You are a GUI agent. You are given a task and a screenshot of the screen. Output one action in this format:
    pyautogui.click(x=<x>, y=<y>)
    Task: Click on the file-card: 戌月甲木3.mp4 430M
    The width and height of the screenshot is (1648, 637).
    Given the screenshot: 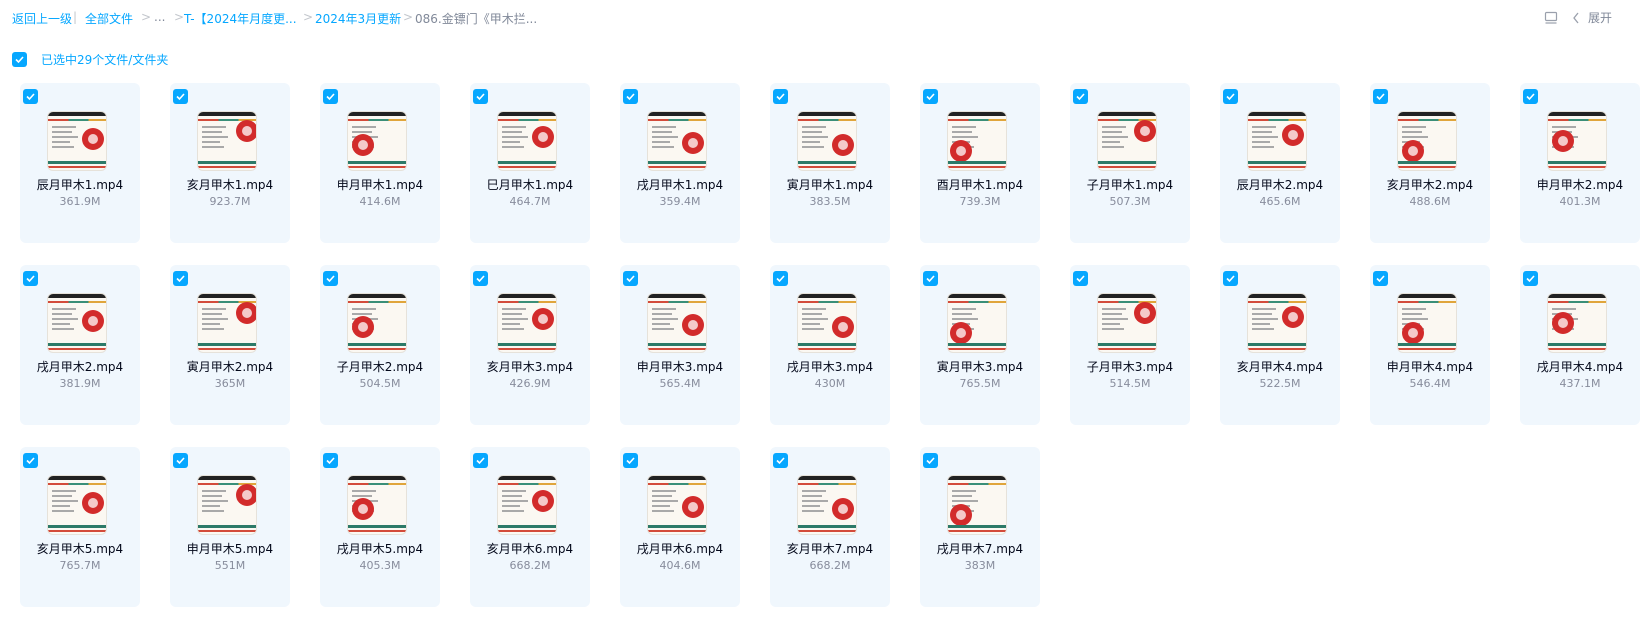 What is the action you would take?
    pyautogui.click(x=830, y=345)
    